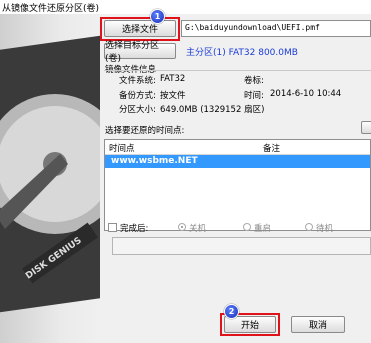  What do you see at coordinates (263, 229) in the screenshot?
I see `radio-restart-label: 重启` at bounding box center [263, 229].